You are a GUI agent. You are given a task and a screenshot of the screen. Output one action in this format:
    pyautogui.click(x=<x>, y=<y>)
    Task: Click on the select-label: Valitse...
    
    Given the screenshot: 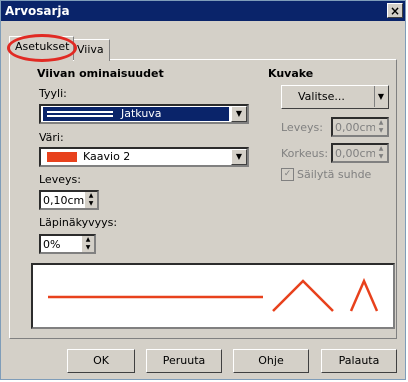 What is the action you would take?
    pyautogui.click(x=321, y=96)
    